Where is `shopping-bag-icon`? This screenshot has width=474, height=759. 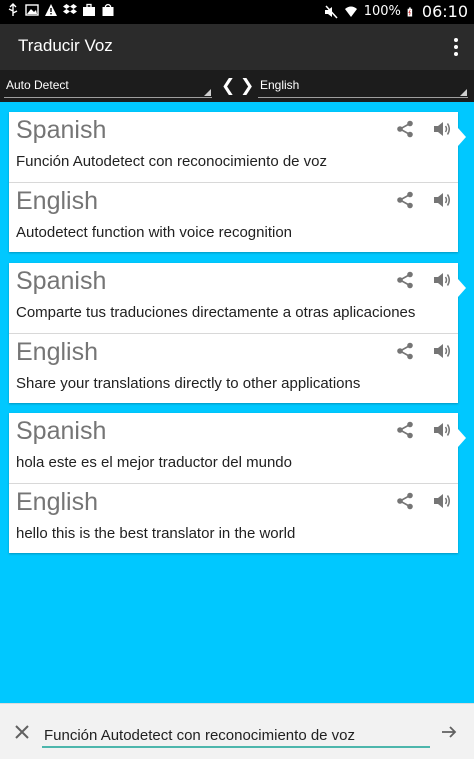 shopping-bag-icon is located at coordinates (108, 9).